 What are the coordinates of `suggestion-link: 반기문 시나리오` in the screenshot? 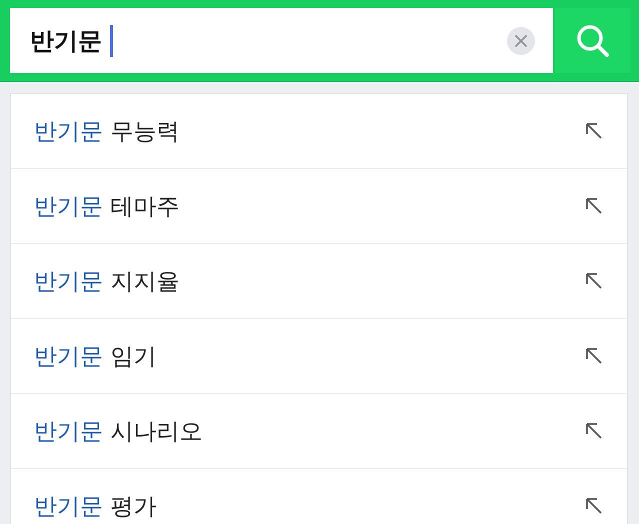 It's located at (309, 431).